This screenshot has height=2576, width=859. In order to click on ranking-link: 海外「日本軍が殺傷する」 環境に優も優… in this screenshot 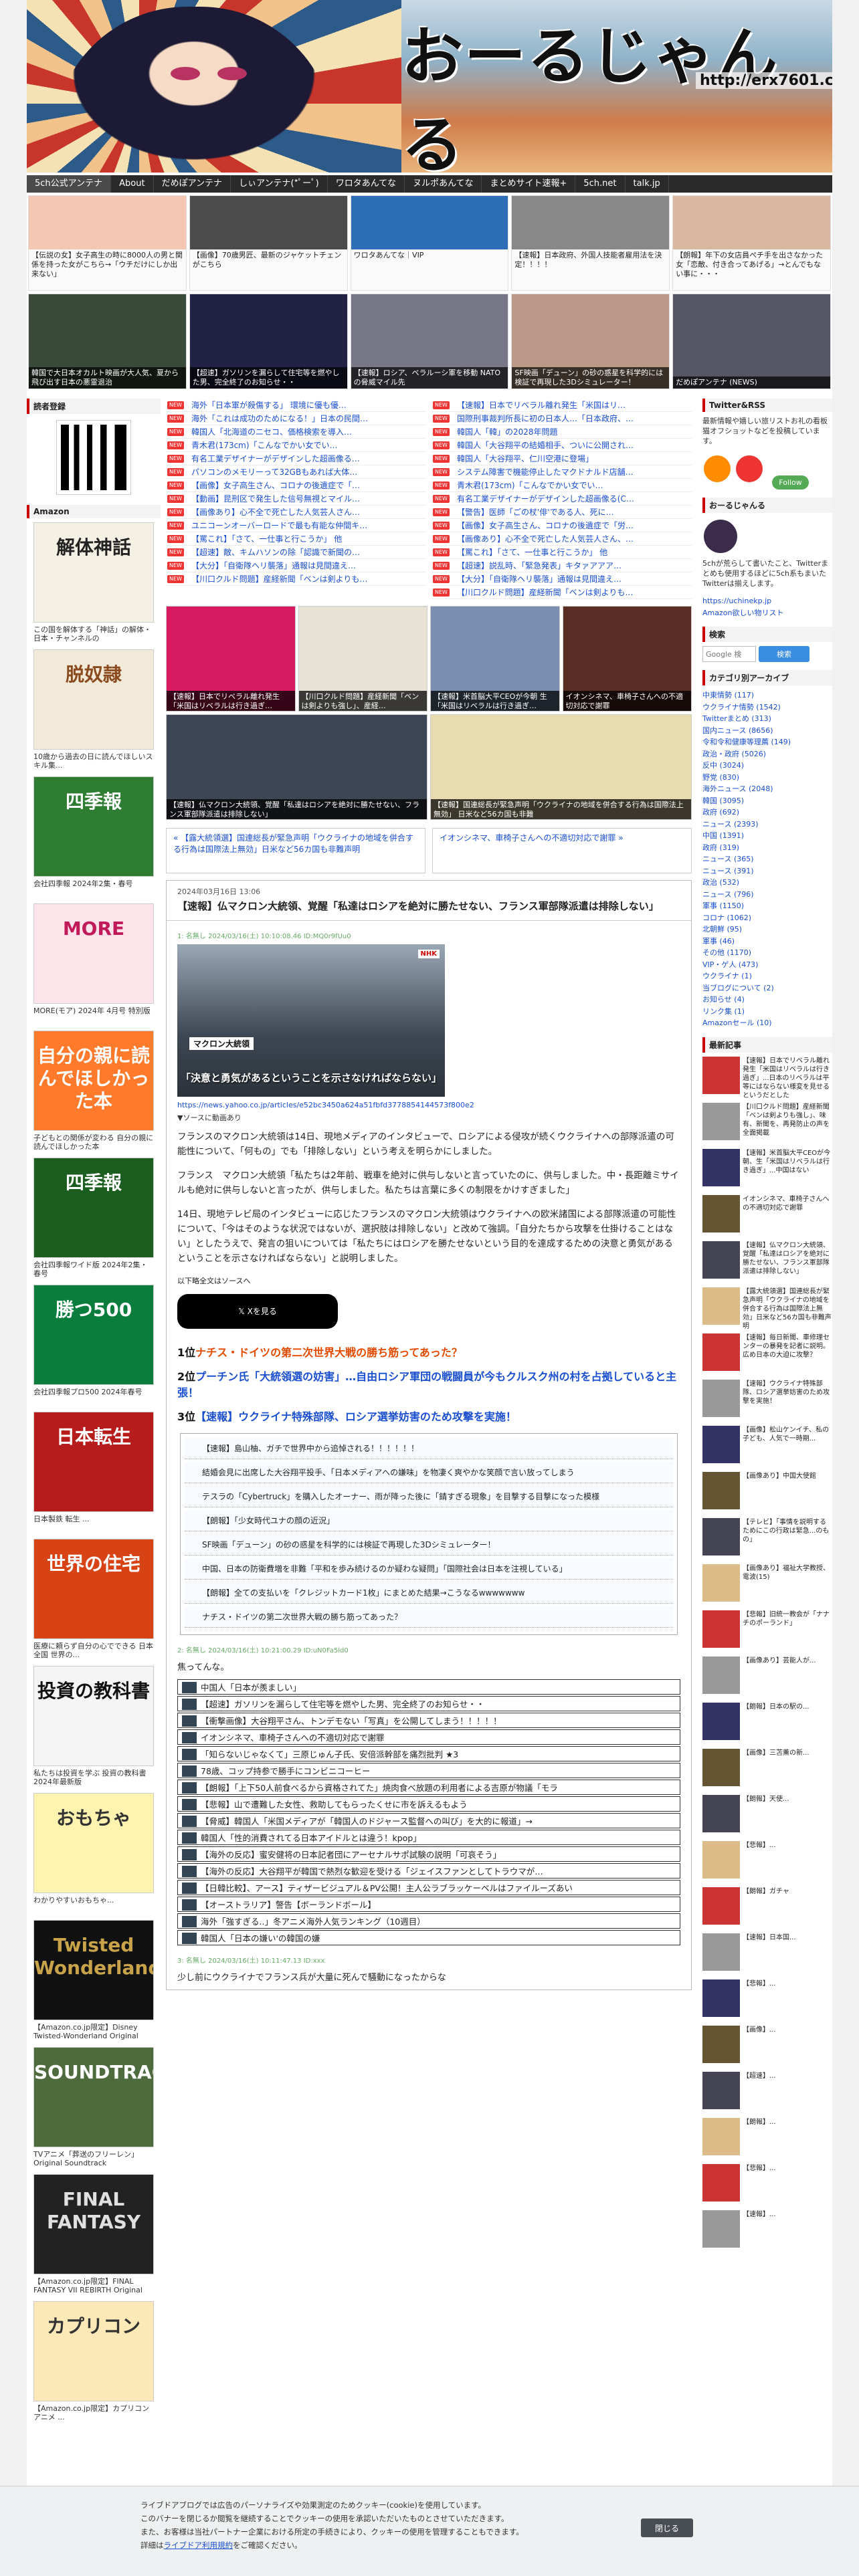, I will do `click(269, 405)`.